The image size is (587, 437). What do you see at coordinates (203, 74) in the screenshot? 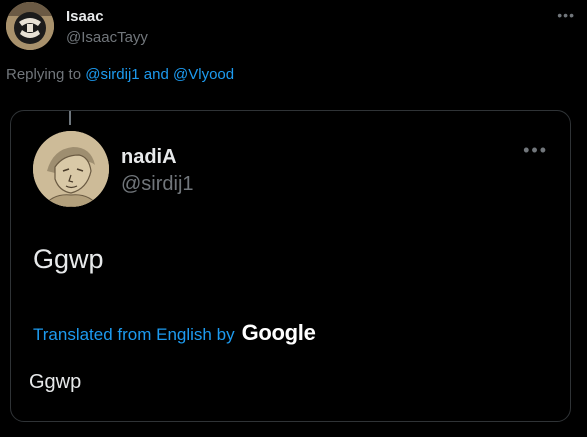
I see `reply-mention-link: @Vlyood` at bounding box center [203, 74].